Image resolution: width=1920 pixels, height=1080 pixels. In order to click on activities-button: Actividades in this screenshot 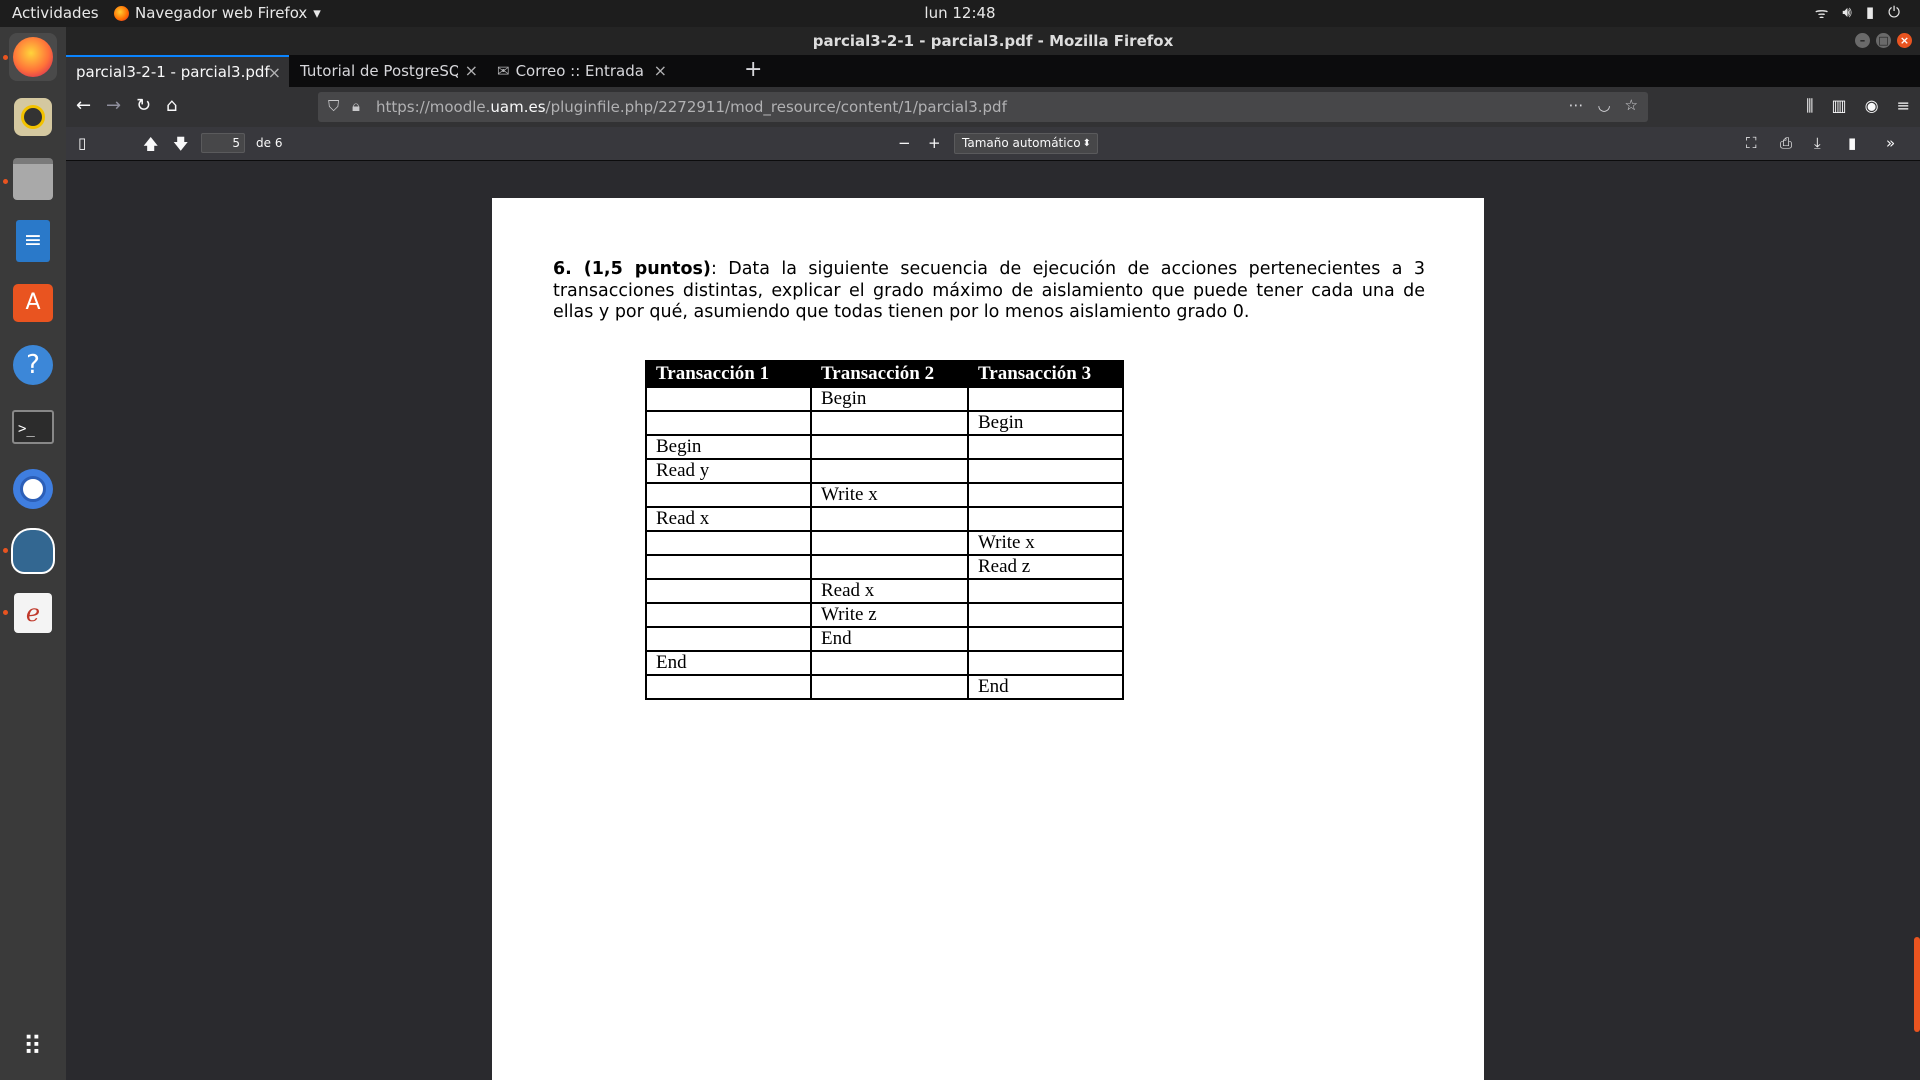, I will do `click(55, 13)`.